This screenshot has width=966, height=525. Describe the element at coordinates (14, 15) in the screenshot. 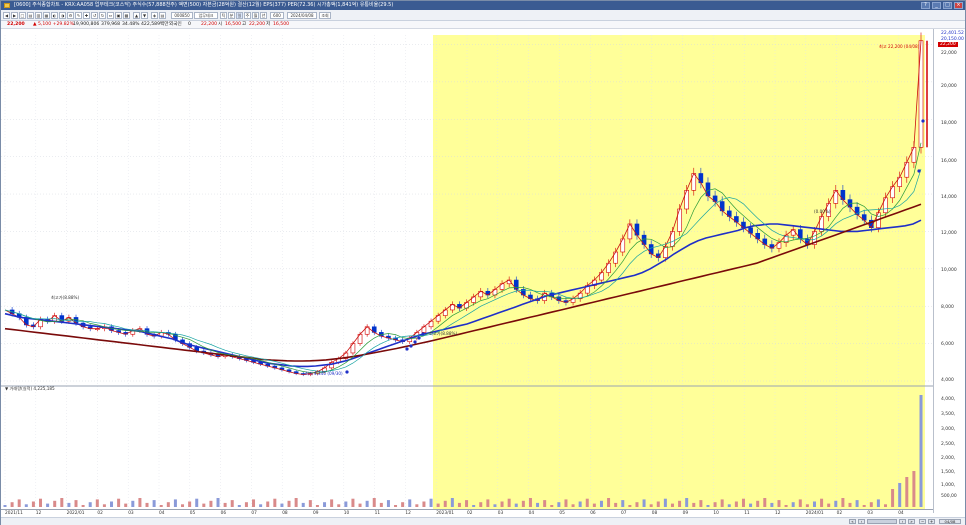

I see `tool-next-button: ▶` at that location.